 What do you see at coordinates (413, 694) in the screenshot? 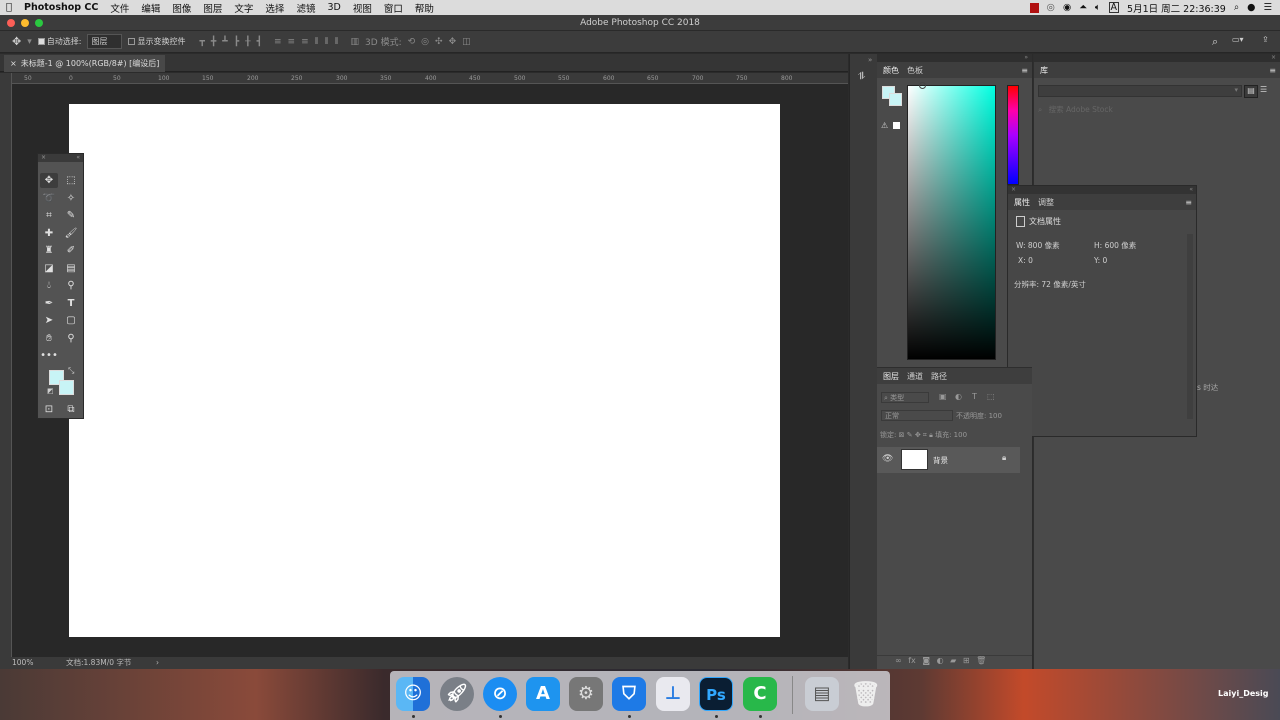
I see `finder-icon: ☺` at bounding box center [413, 694].